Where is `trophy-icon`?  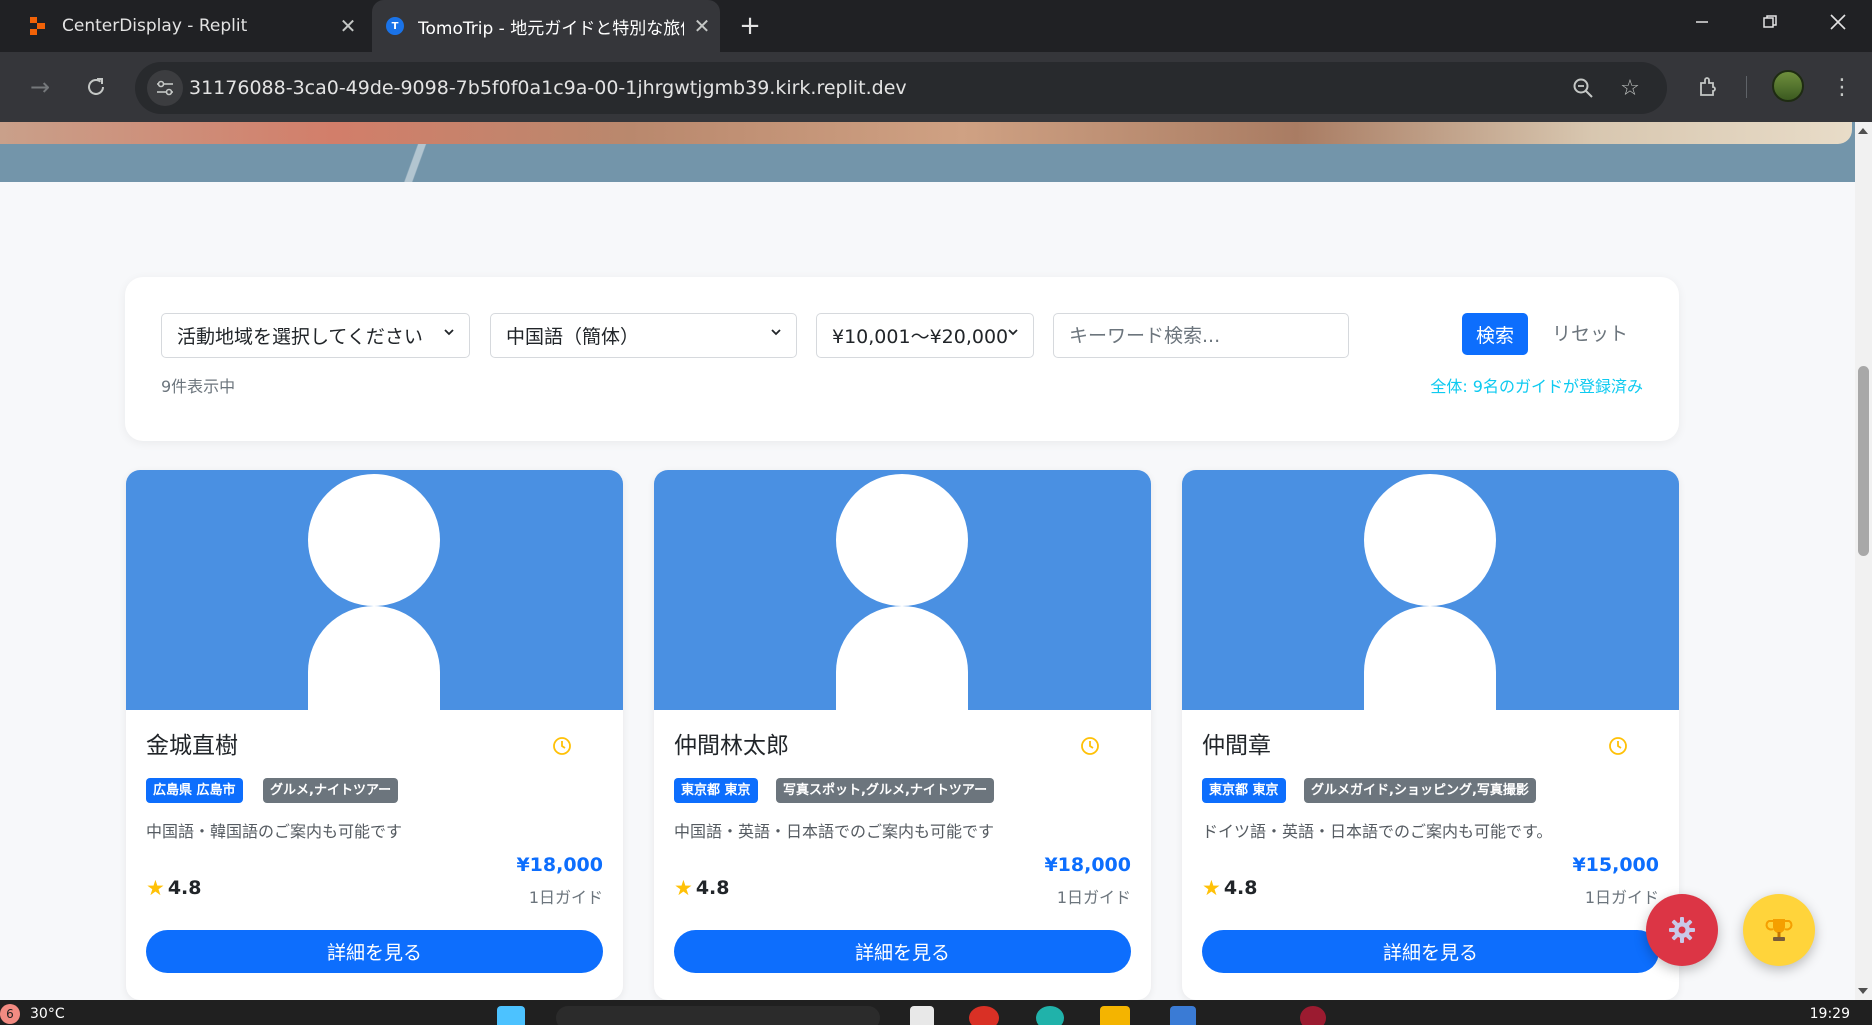
trophy-icon is located at coordinates (1779, 930).